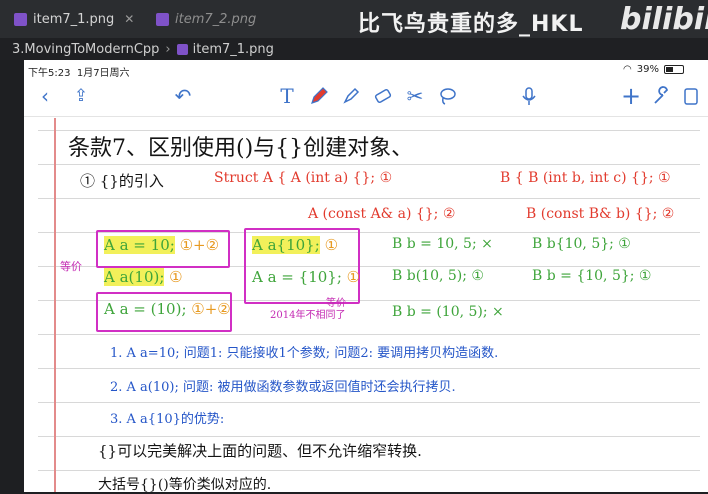 The height and width of the screenshot is (494, 708). I want to click on init-b-paren-assign: B b = (10, 5); ×, so click(448, 312).